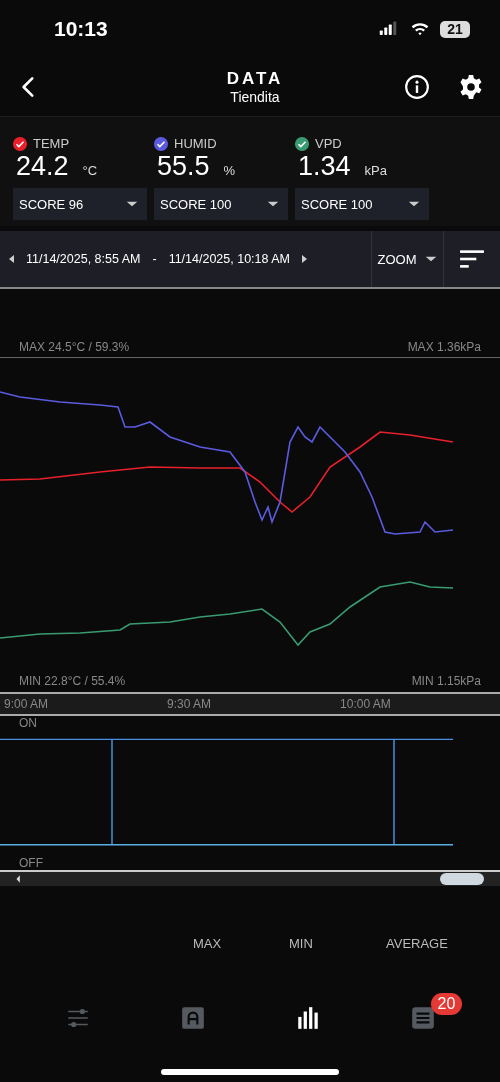 The width and height of the screenshot is (500, 1082). What do you see at coordinates (471, 87) in the screenshot?
I see `settings-icon` at bounding box center [471, 87].